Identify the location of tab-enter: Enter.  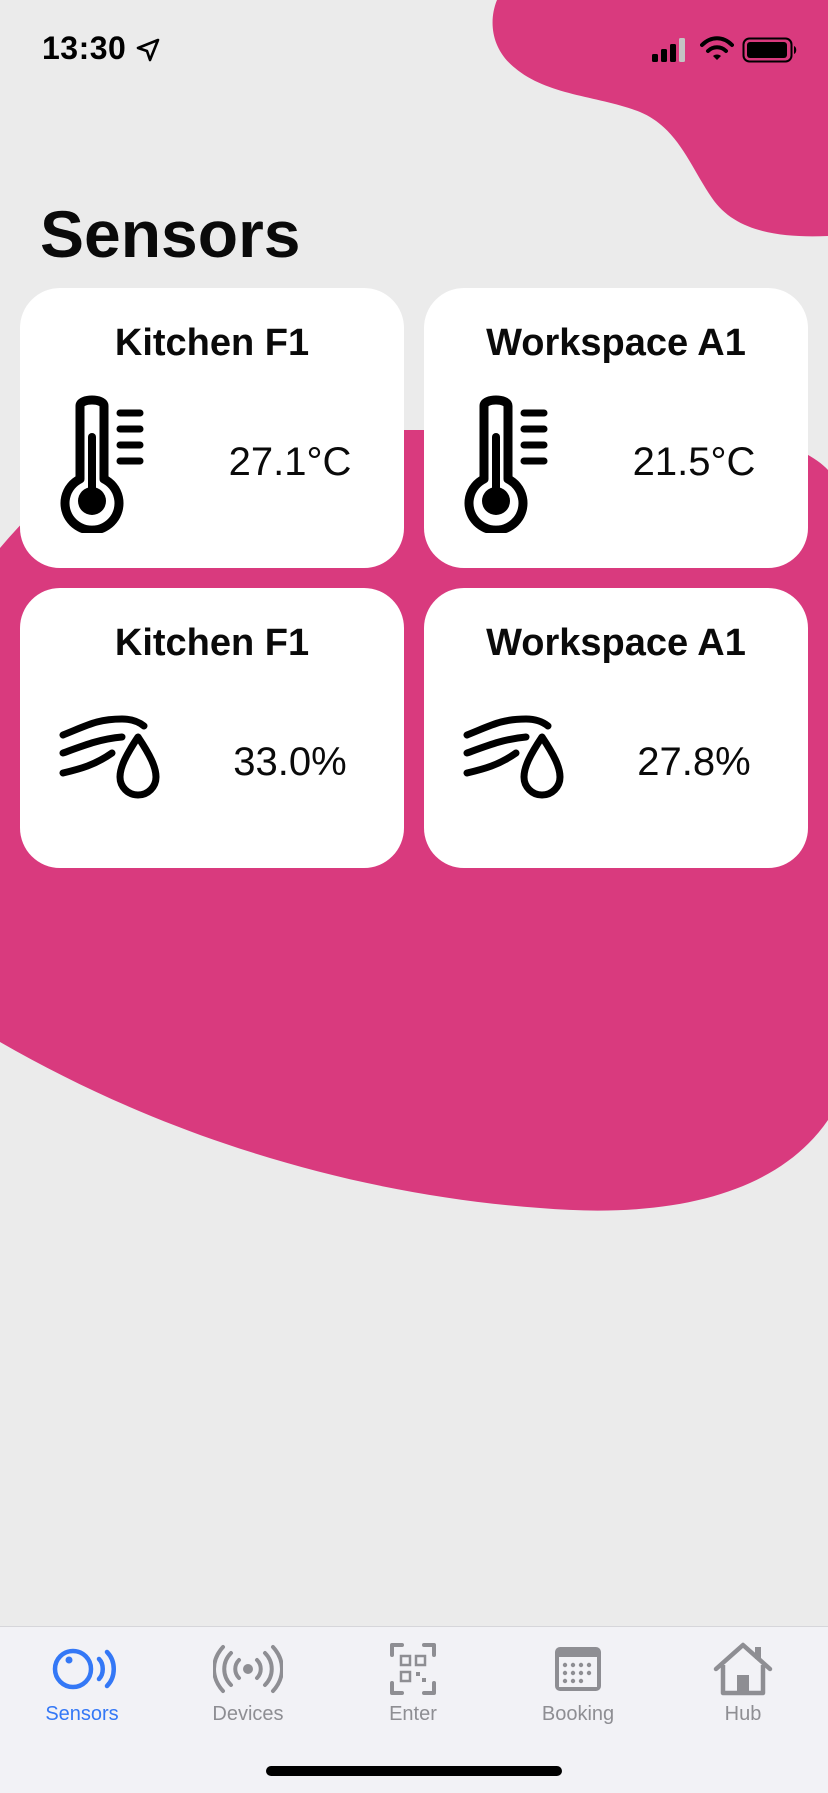
(413, 1689).